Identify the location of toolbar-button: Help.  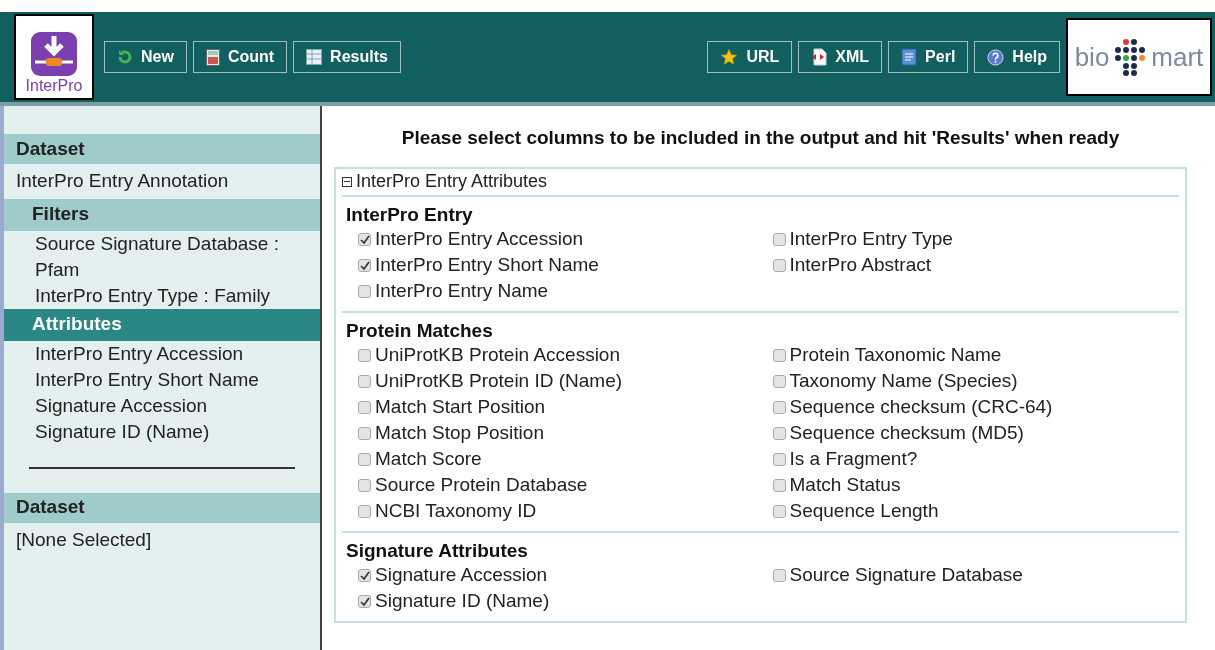
(1017, 57).